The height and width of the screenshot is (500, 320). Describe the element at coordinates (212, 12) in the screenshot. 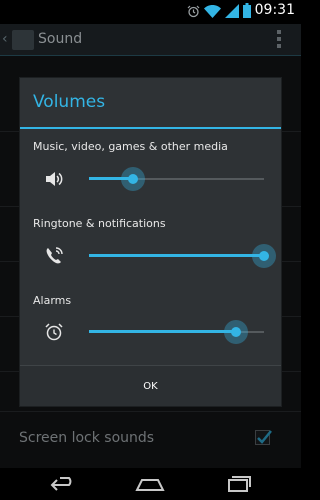

I see `wifi-icon` at that location.